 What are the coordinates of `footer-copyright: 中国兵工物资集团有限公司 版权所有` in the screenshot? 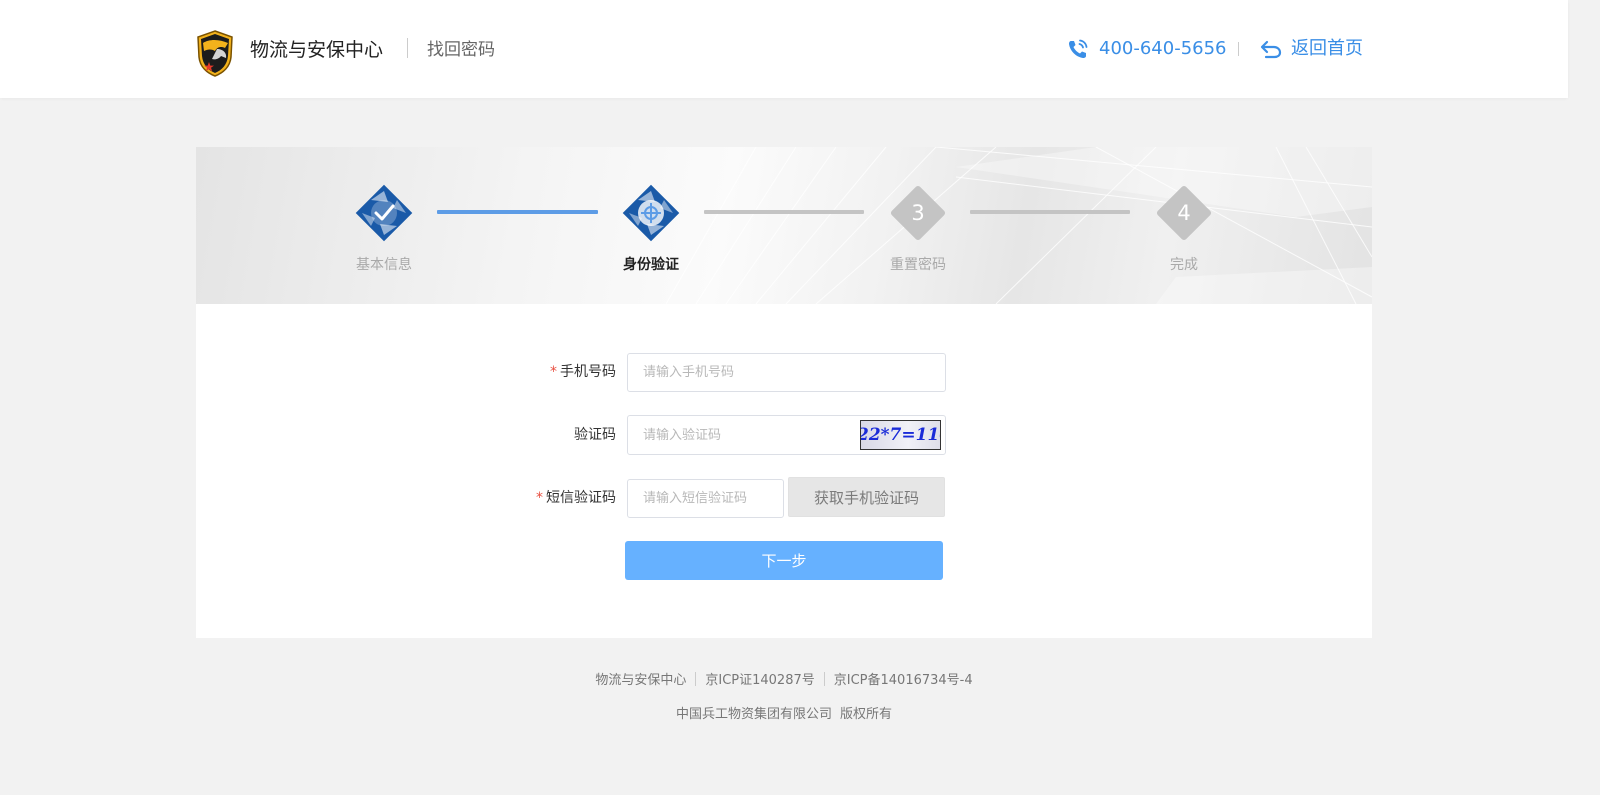 It's located at (784, 715).